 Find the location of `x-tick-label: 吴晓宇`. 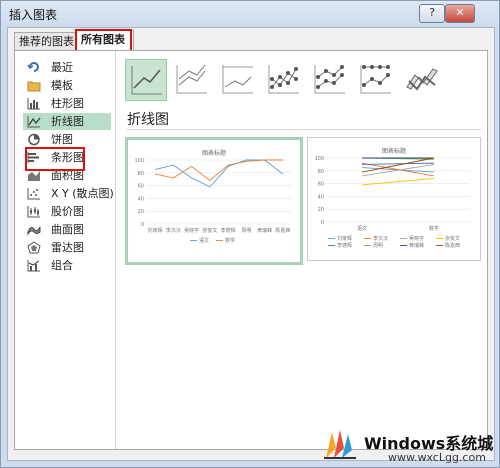

x-tick-label: 吴晓宇 is located at coordinates (191, 230).